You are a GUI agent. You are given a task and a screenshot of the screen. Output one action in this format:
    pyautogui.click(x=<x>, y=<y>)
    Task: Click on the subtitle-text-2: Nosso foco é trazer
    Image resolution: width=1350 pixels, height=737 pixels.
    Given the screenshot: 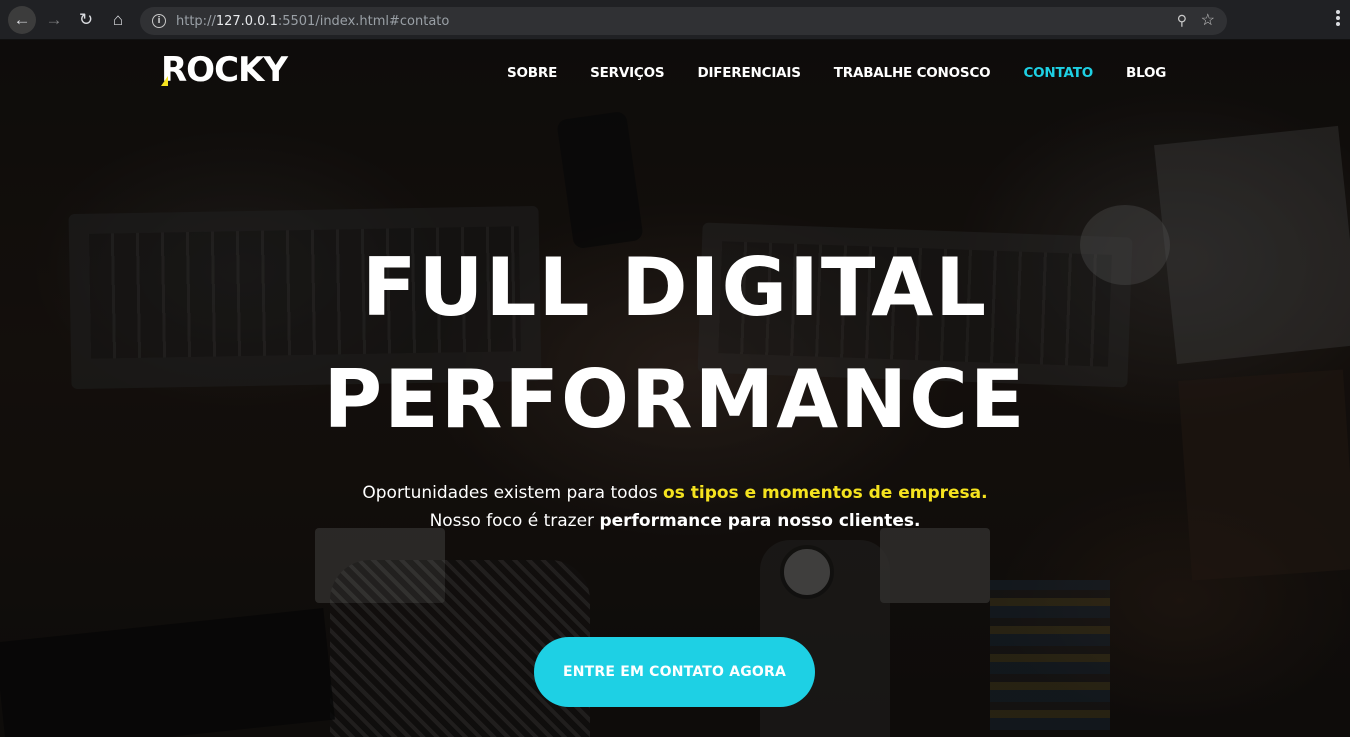 What is the action you would take?
    pyautogui.click(x=514, y=521)
    